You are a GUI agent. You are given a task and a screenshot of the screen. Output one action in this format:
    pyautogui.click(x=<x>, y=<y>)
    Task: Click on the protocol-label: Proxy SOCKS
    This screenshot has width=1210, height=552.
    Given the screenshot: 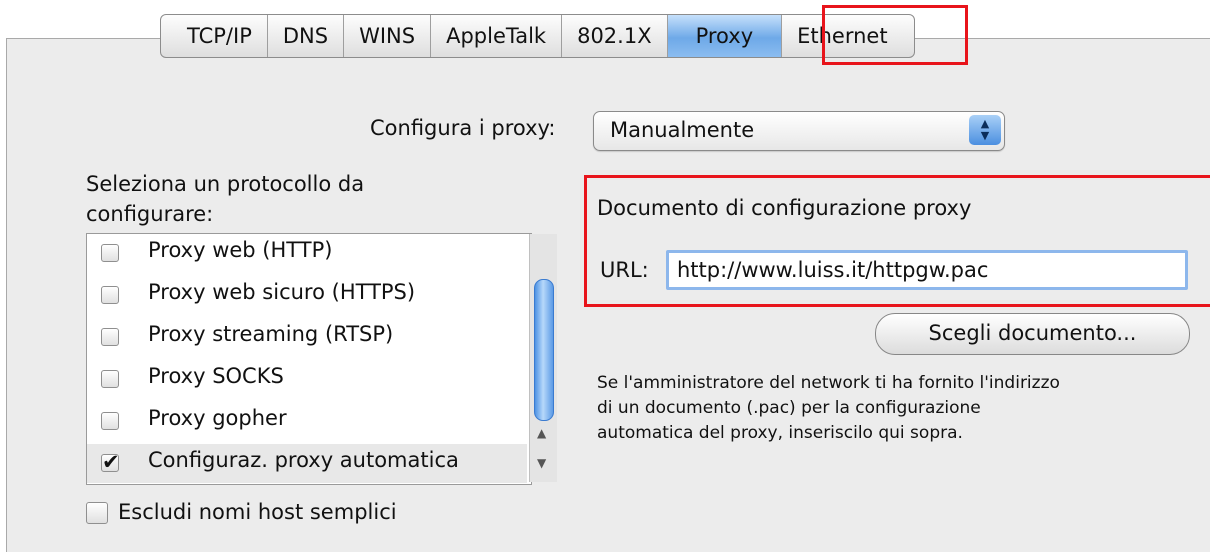 What is the action you would take?
    pyautogui.click(x=216, y=376)
    